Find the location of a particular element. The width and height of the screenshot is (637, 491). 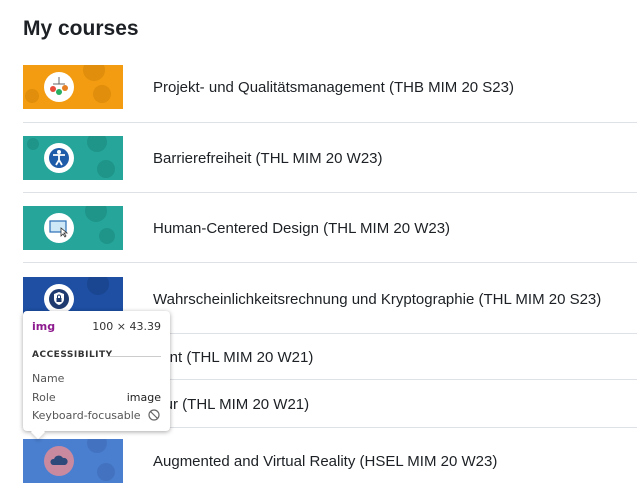

course-name: Barrierefreiheit (THL MIM 20 W23) is located at coordinates (268, 158).